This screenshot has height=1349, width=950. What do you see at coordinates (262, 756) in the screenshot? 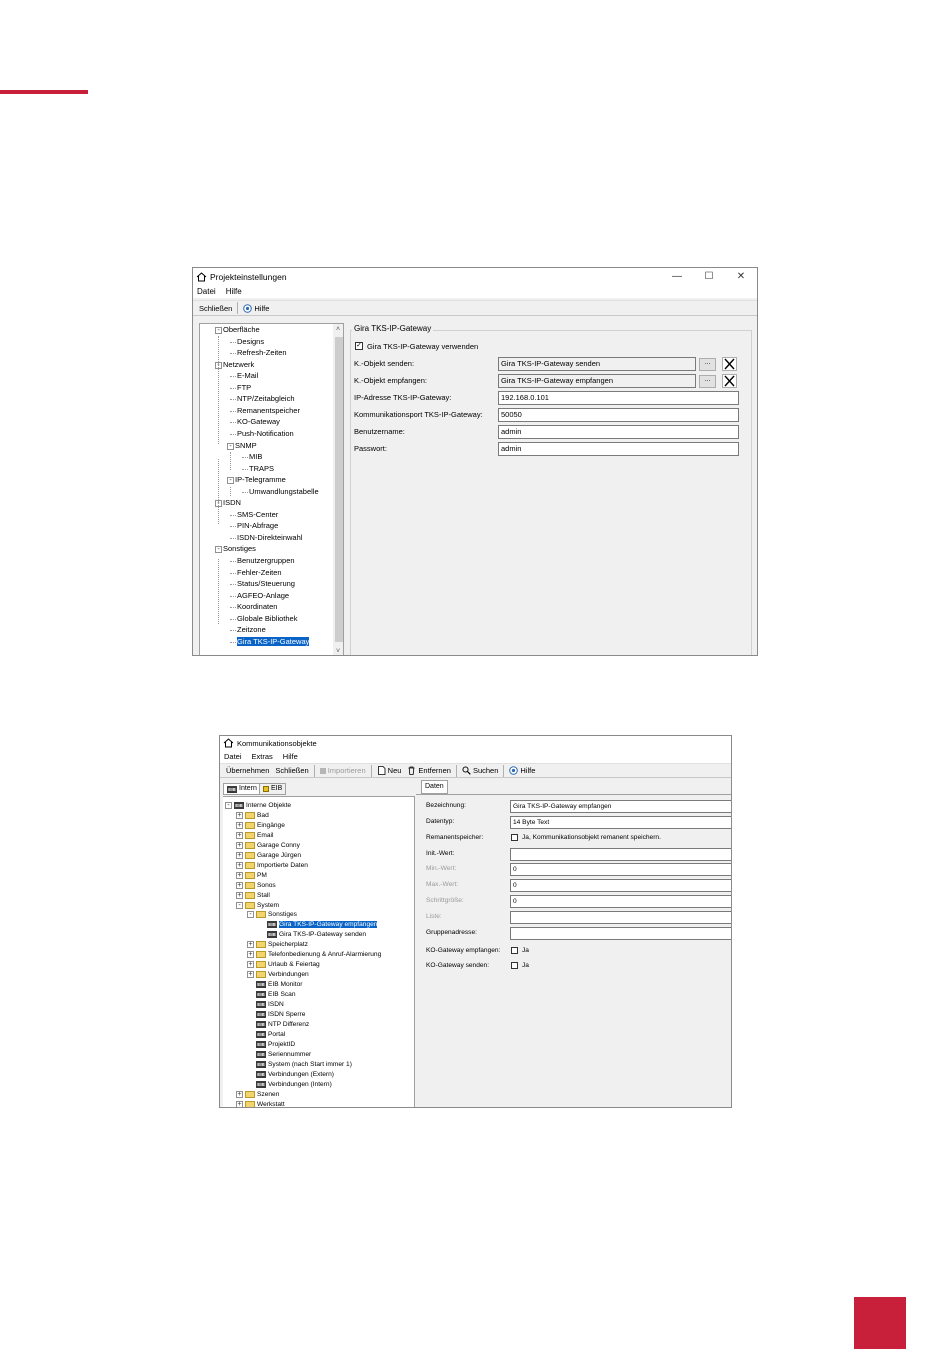
I see `menu-extras: Extras` at bounding box center [262, 756].